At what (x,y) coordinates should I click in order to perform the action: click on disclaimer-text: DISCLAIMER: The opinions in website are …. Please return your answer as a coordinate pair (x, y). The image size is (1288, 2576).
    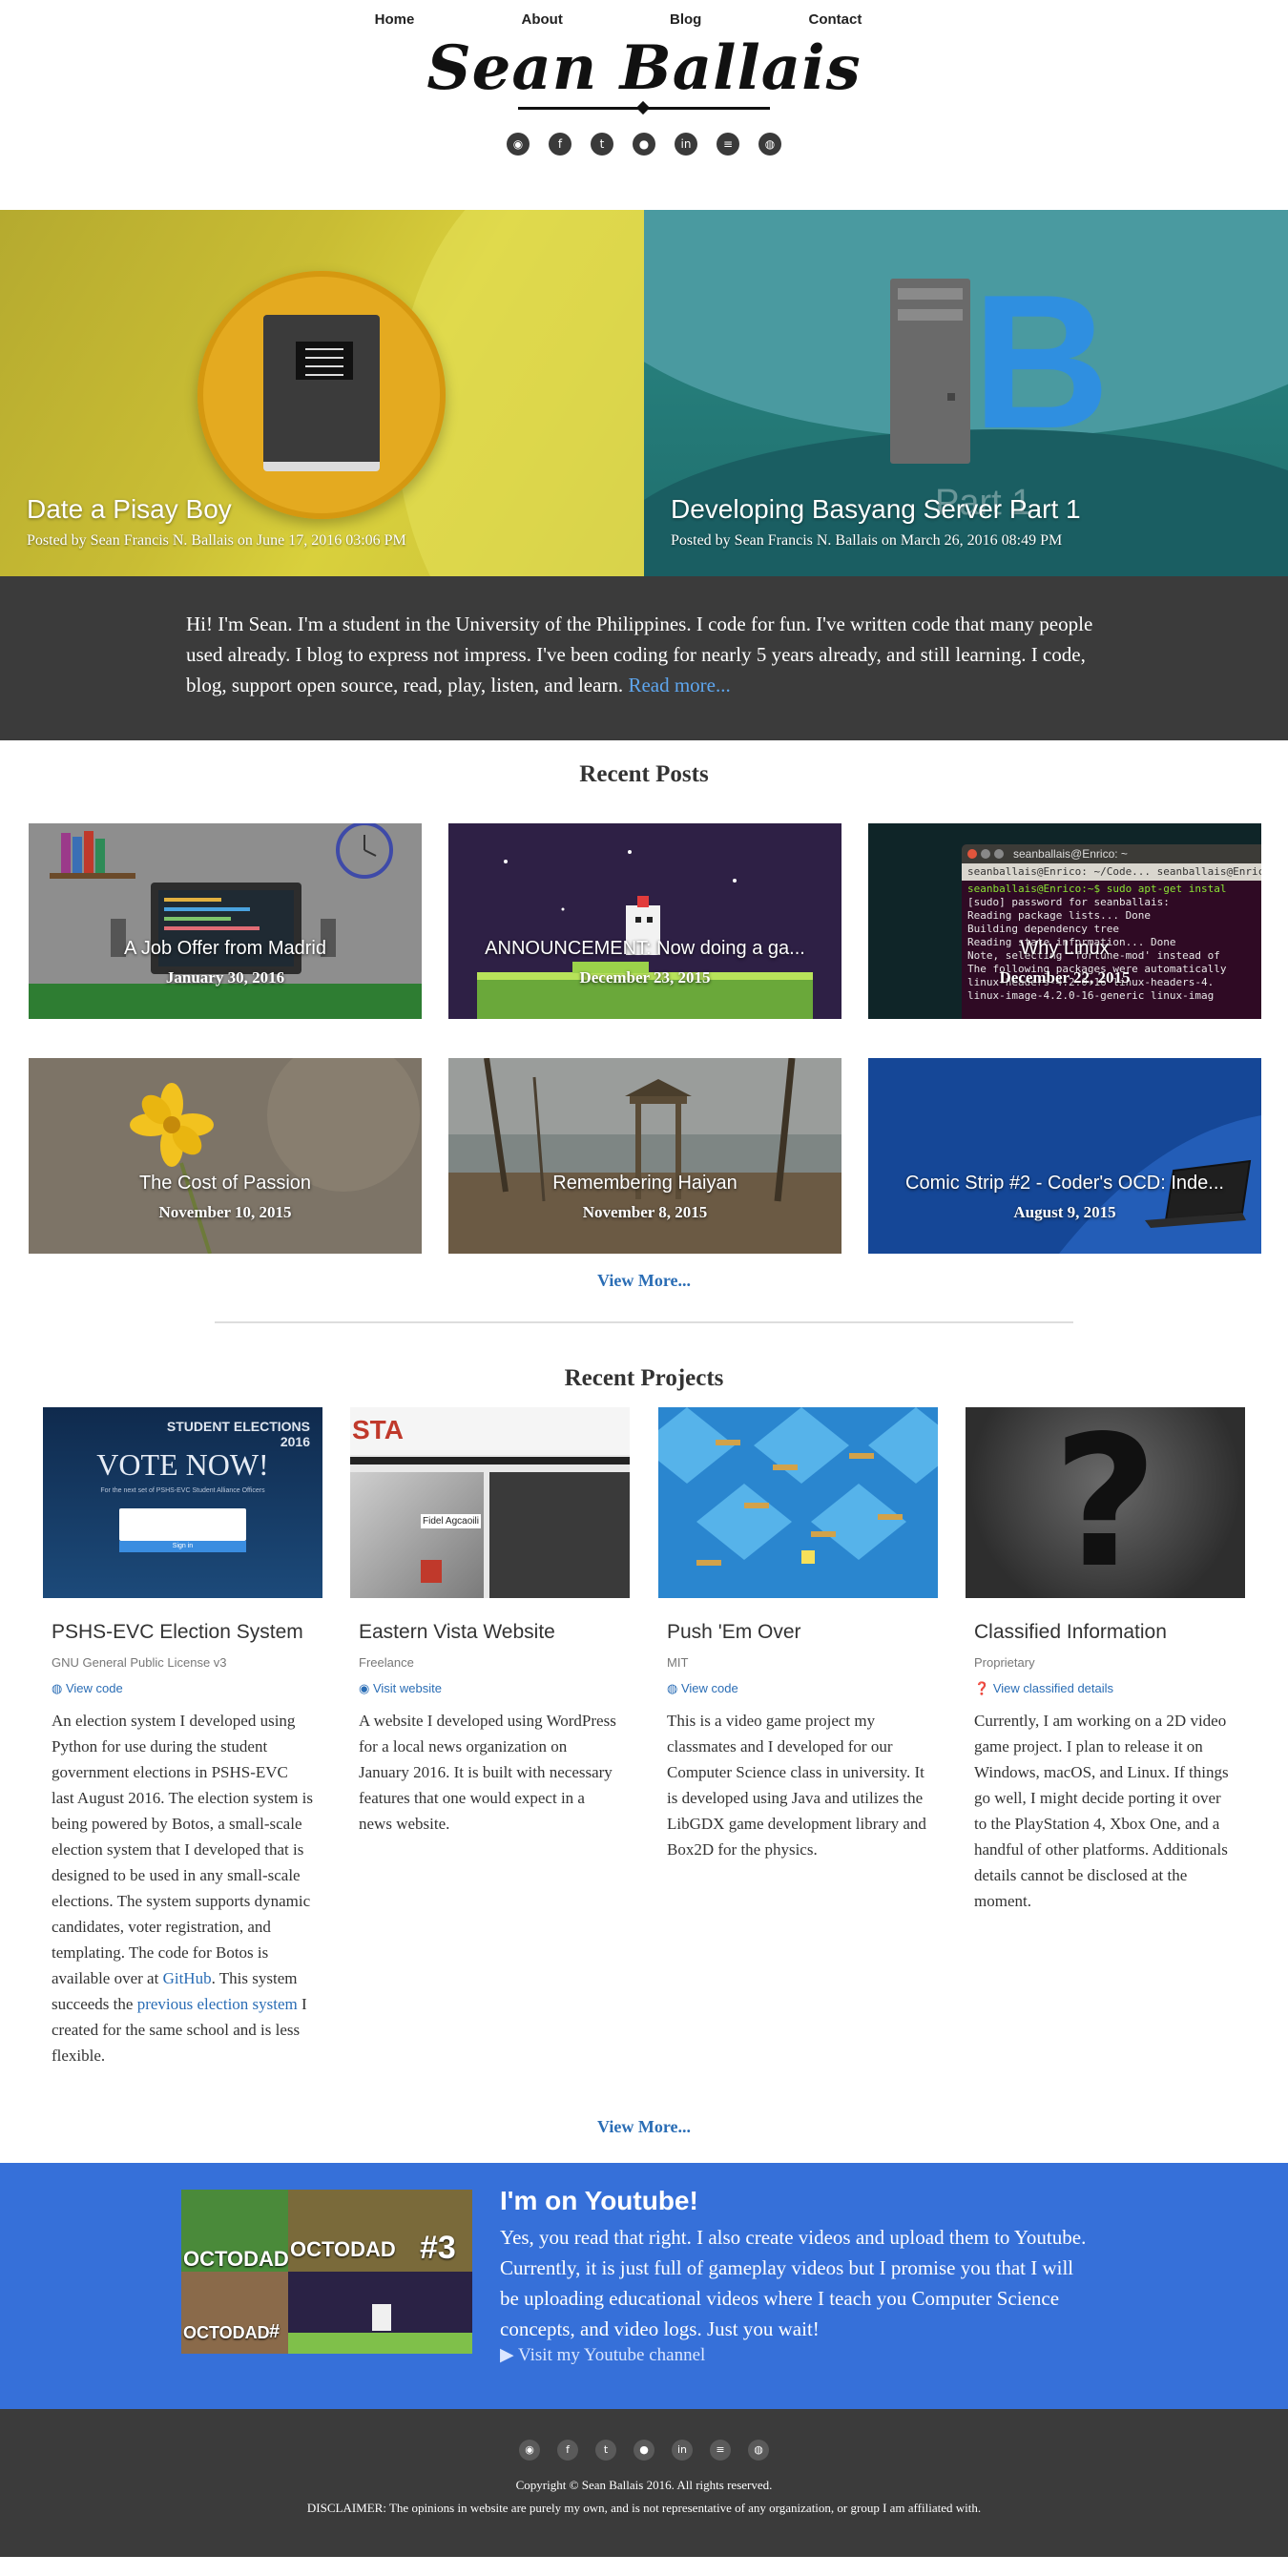
    Looking at the image, I should click on (644, 2508).